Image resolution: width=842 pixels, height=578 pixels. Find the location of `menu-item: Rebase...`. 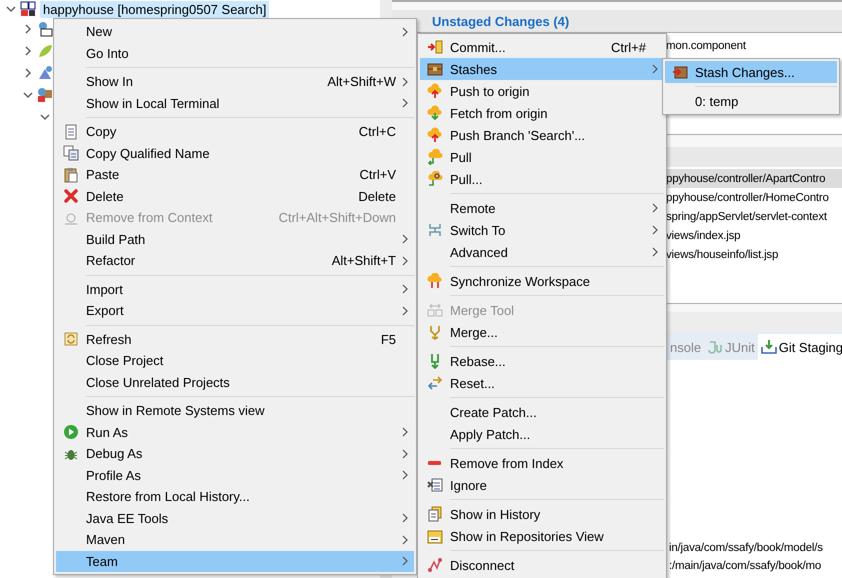

menu-item: Rebase... is located at coordinates (542, 361).